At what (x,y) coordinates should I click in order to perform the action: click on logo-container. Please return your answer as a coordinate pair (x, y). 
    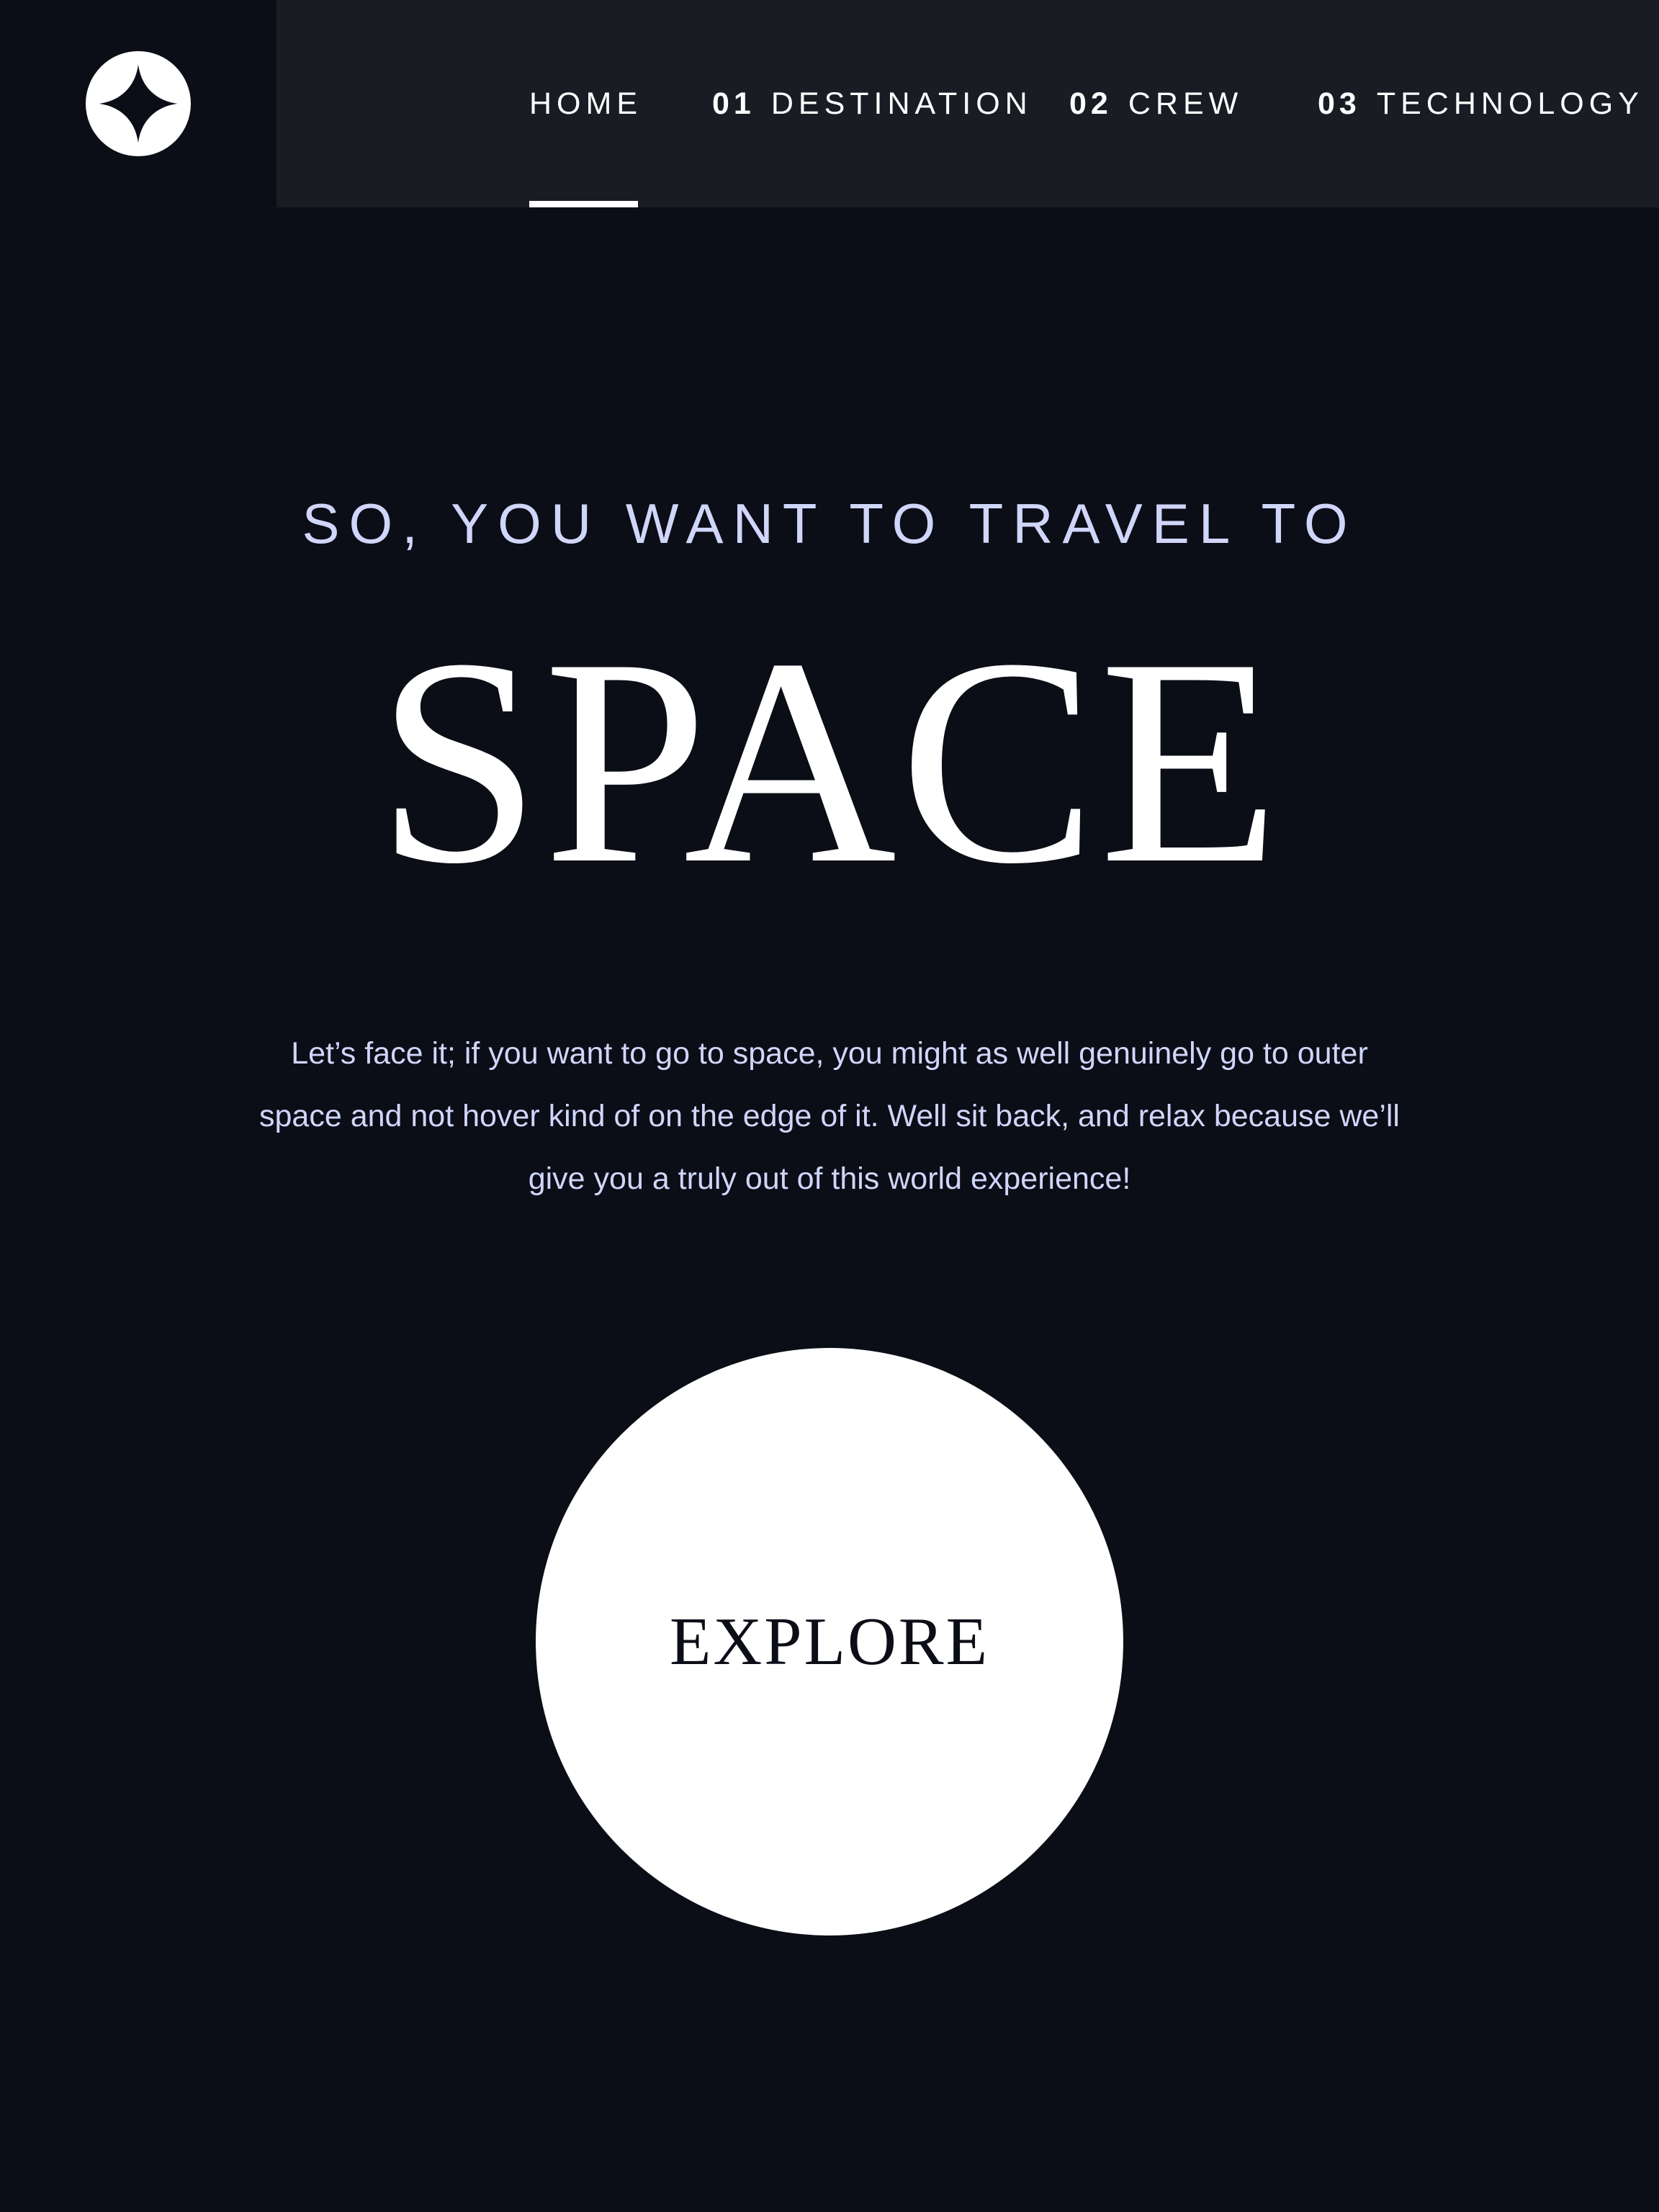
    Looking at the image, I should click on (138, 103).